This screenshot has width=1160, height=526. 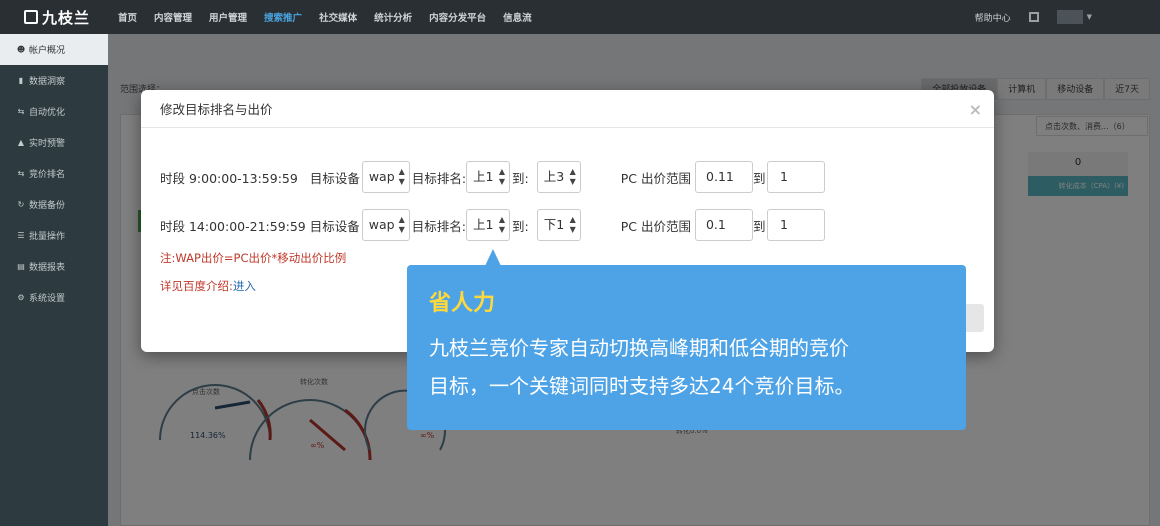 I want to click on top-right-tools: 帮助中心 ▼, so click(x=1033, y=17).